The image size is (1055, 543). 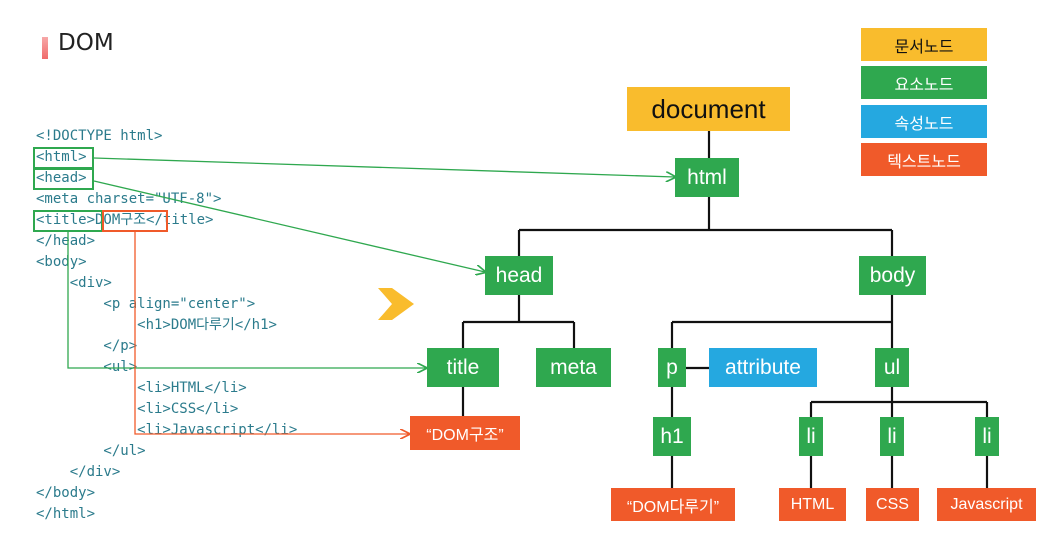 I want to click on arrow-title-text, so click(x=271, y=333).